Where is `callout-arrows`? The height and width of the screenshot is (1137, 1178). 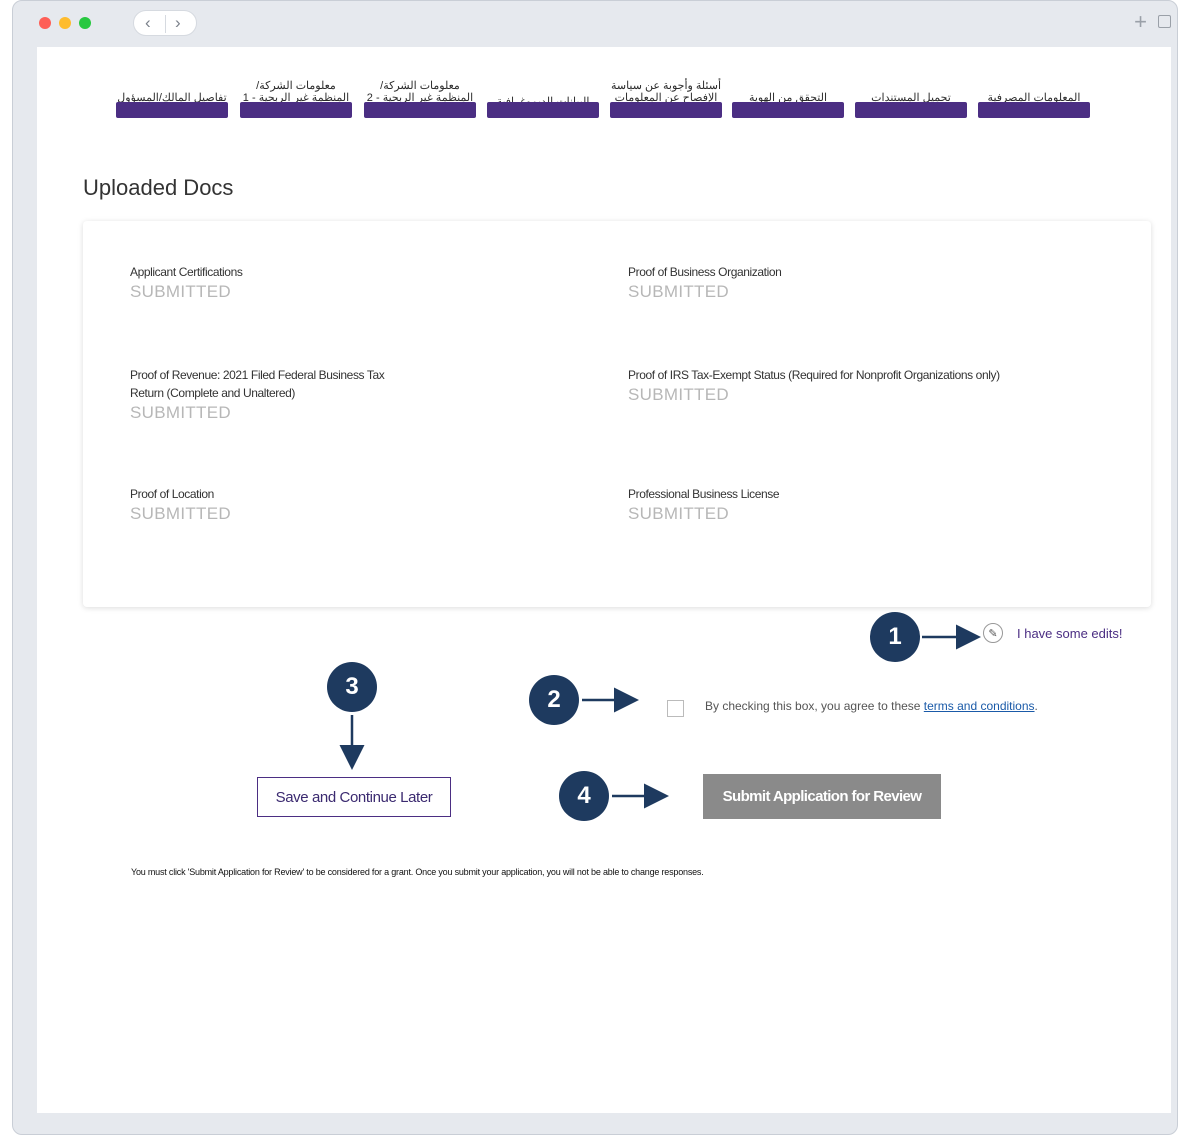
callout-arrows is located at coordinates (660, 716).